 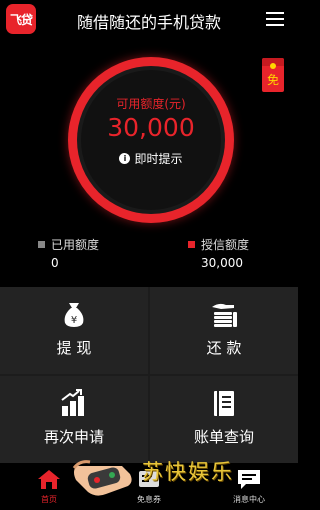 I want to click on bill-query-label: 账单查询, so click(x=223, y=437).